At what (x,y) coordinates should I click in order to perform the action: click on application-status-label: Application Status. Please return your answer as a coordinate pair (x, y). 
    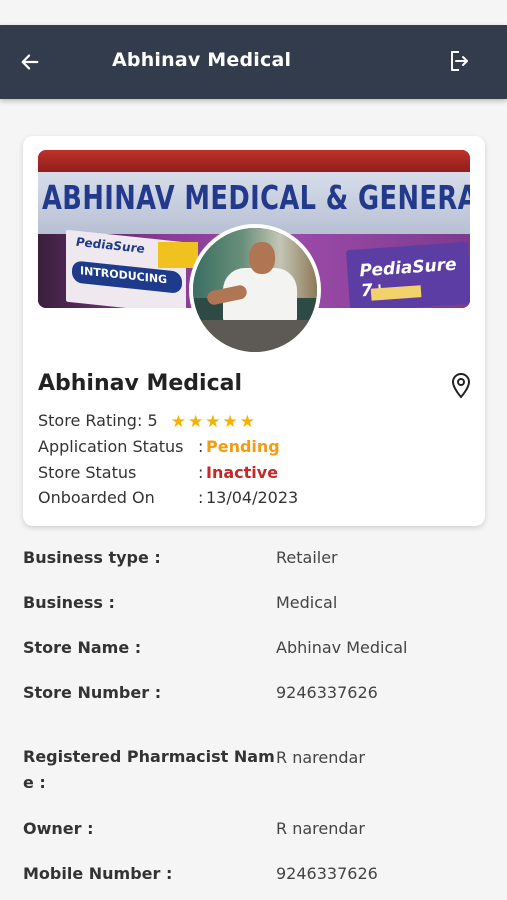
    Looking at the image, I should click on (111, 446).